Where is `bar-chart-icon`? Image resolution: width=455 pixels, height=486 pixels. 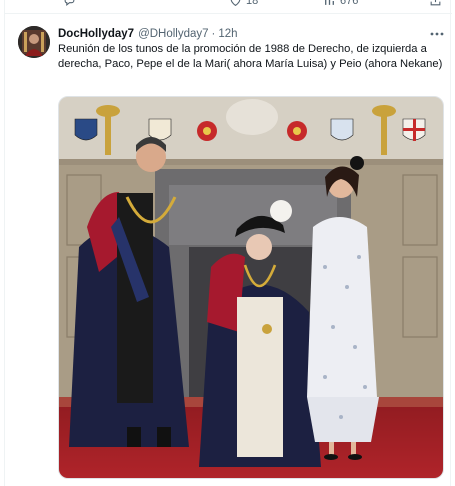
bar-chart-icon is located at coordinates (329, 2).